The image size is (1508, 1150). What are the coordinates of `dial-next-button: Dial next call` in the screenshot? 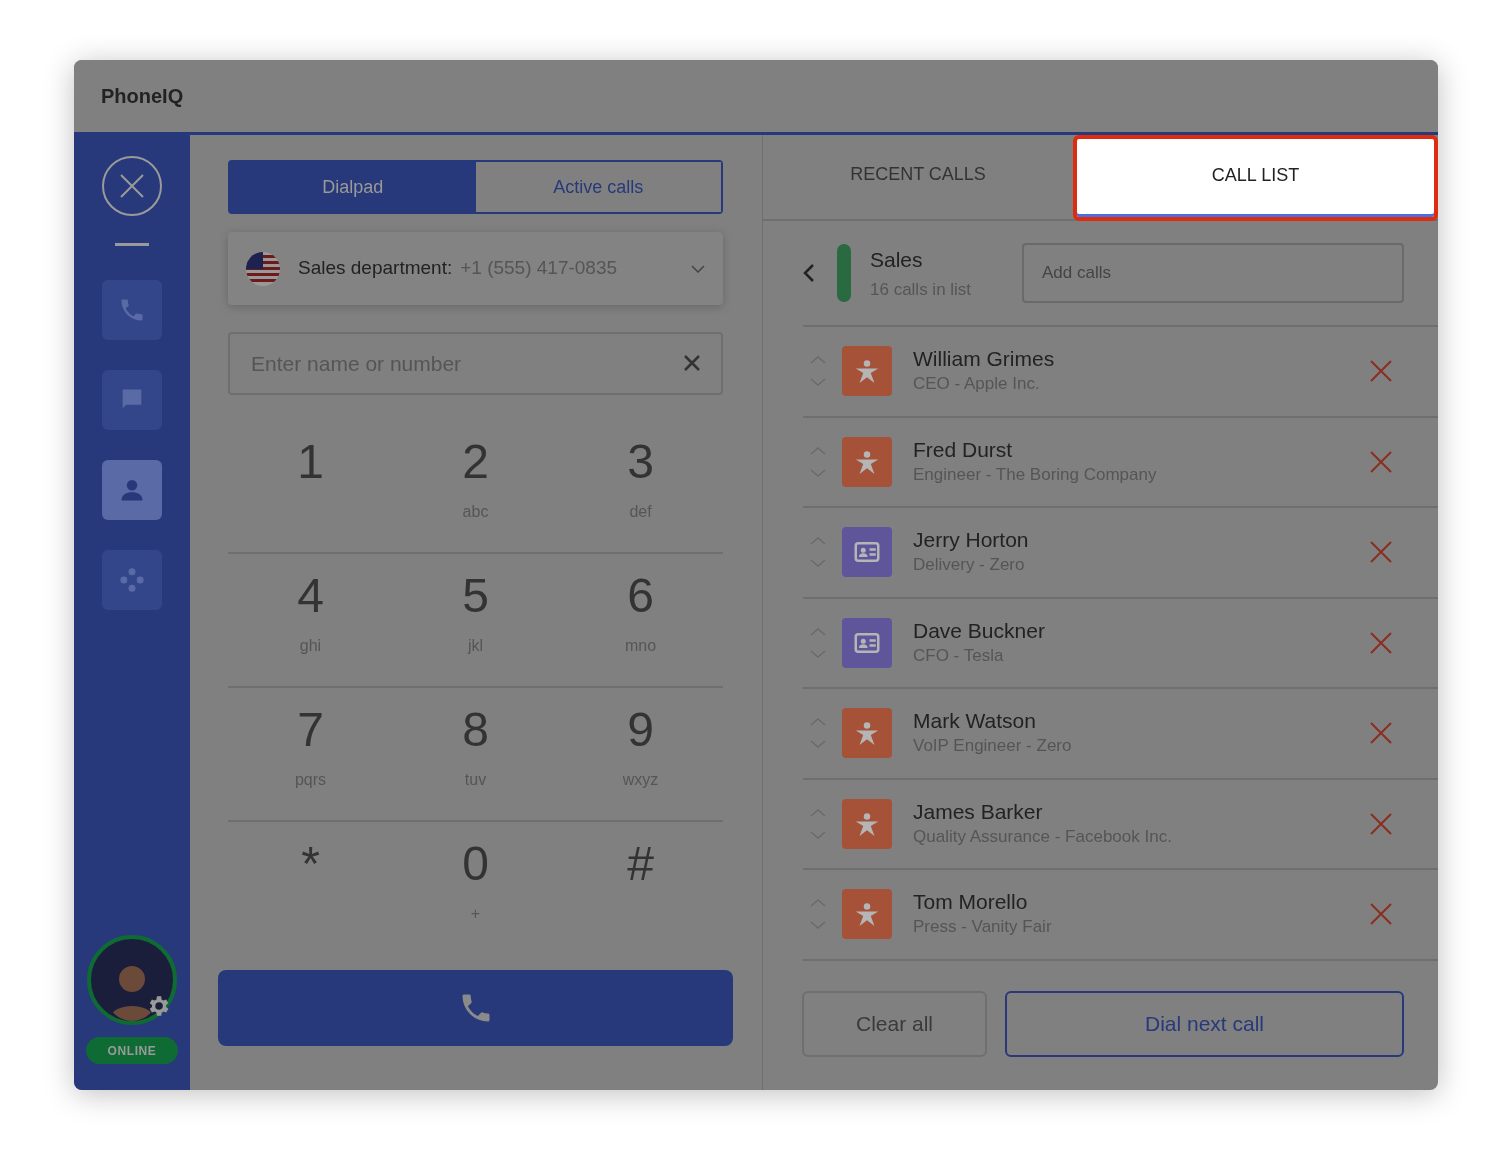 It's located at (1204, 1023).